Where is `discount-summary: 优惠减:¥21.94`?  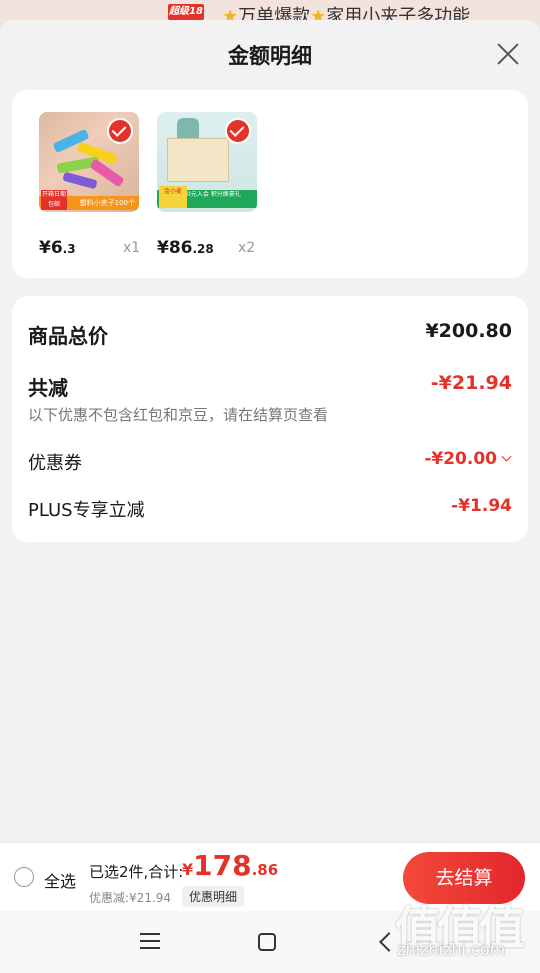
discount-summary: 优惠减:¥21.94 is located at coordinates (130, 898).